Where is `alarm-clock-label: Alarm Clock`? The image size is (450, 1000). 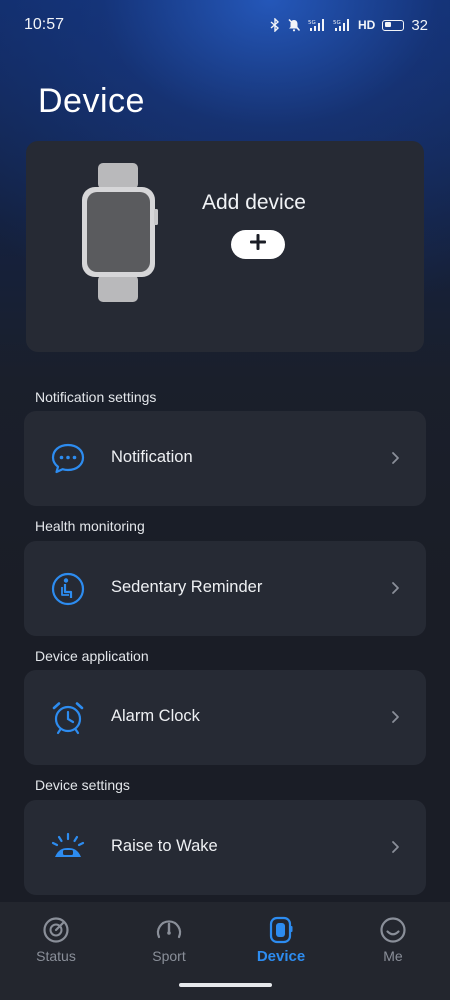 alarm-clock-label: Alarm Clock is located at coordinates (155, 716).